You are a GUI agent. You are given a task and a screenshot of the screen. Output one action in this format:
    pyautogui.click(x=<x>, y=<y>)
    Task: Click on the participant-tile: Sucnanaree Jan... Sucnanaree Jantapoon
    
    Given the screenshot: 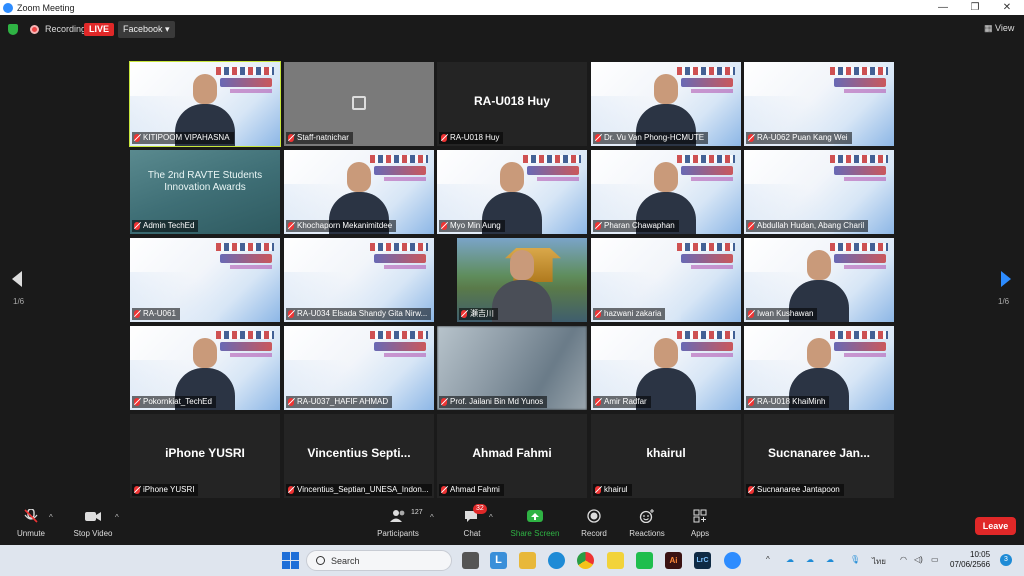 What is the action you would take?
    pyautogui.click(x=819, y=456)
    